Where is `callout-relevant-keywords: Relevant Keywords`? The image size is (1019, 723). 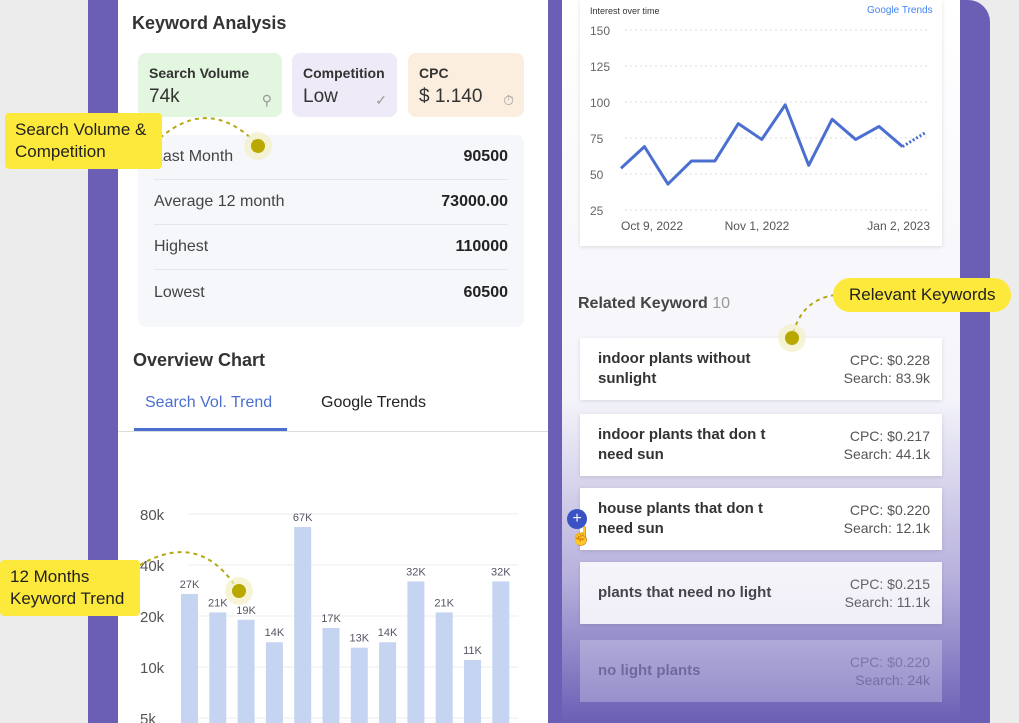
callout-relevant-keywords: Relevant Keywords is located at coordinates (922, 295).